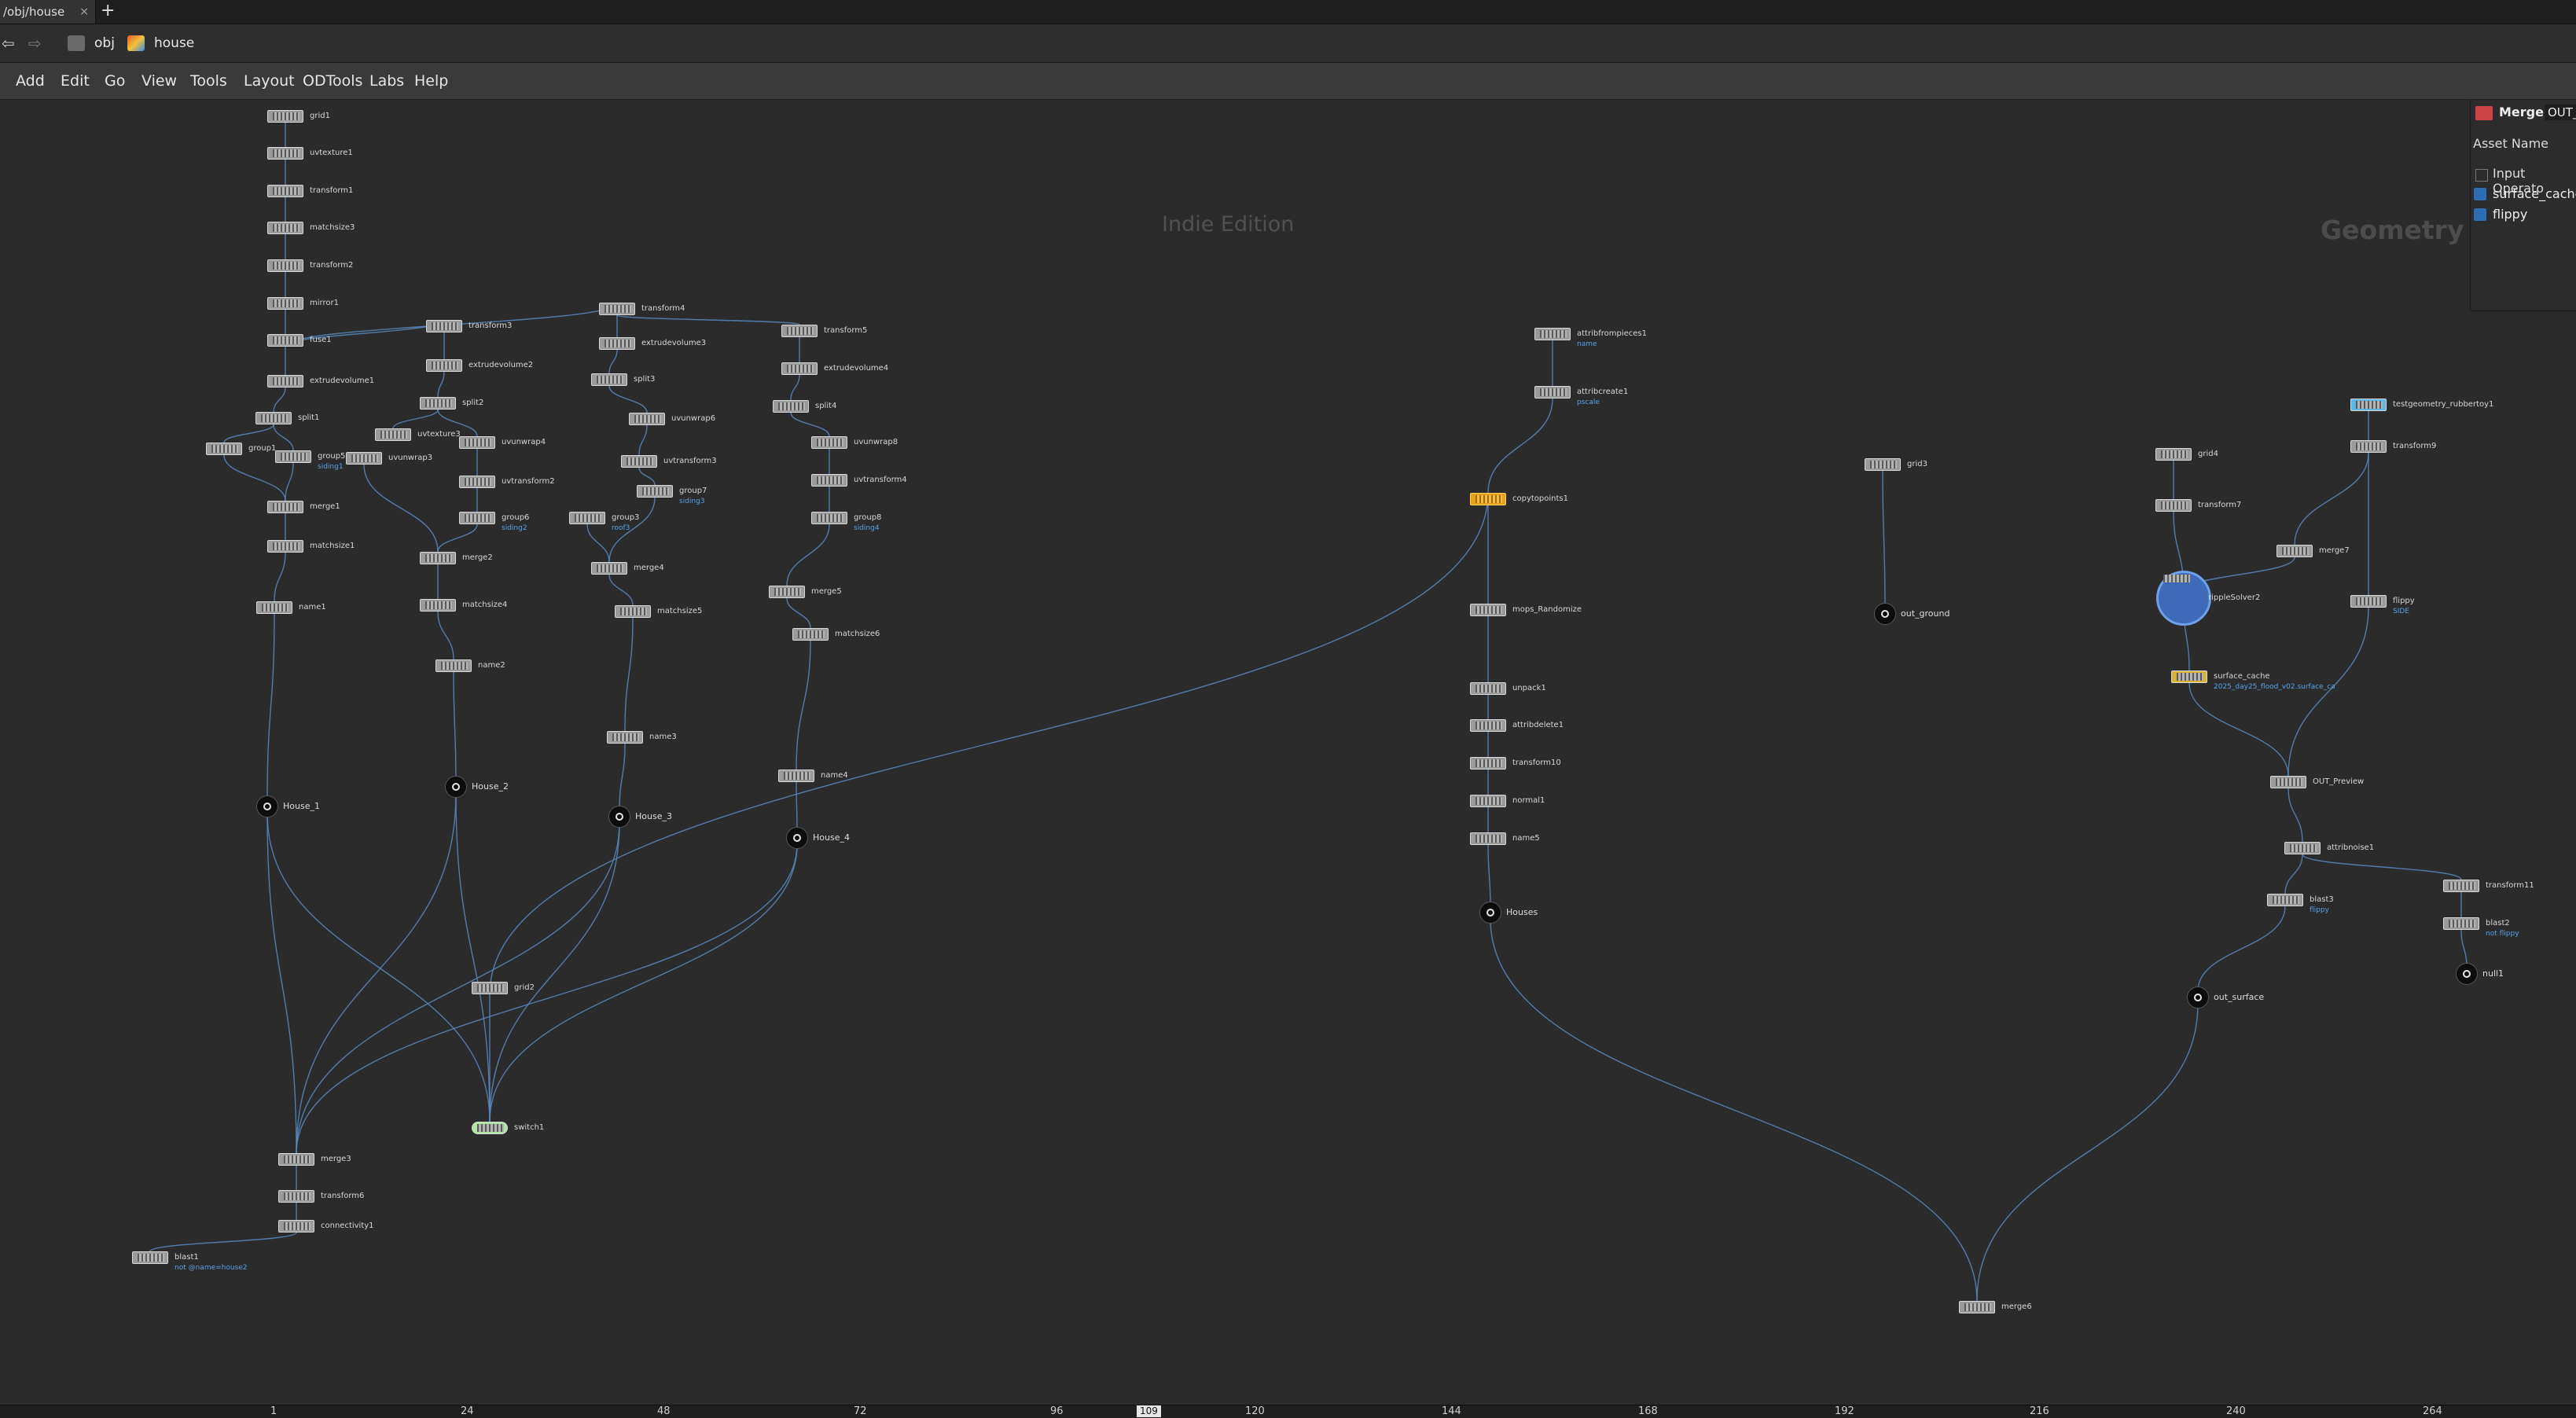 This screenshot has height=1418, width=2576. What do you see at coordinates (84, 12) in the screenshot?
I see `close-icon: ×` at bounding box center [84, 12].